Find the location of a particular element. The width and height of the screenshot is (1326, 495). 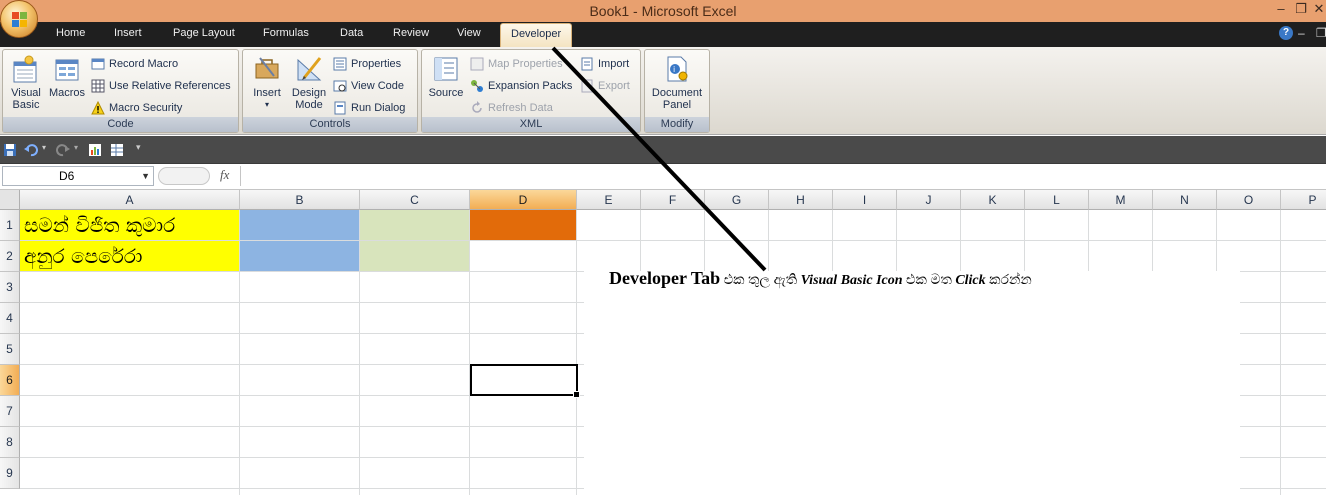

tab-data: Data is located at coordinates (351, 33).